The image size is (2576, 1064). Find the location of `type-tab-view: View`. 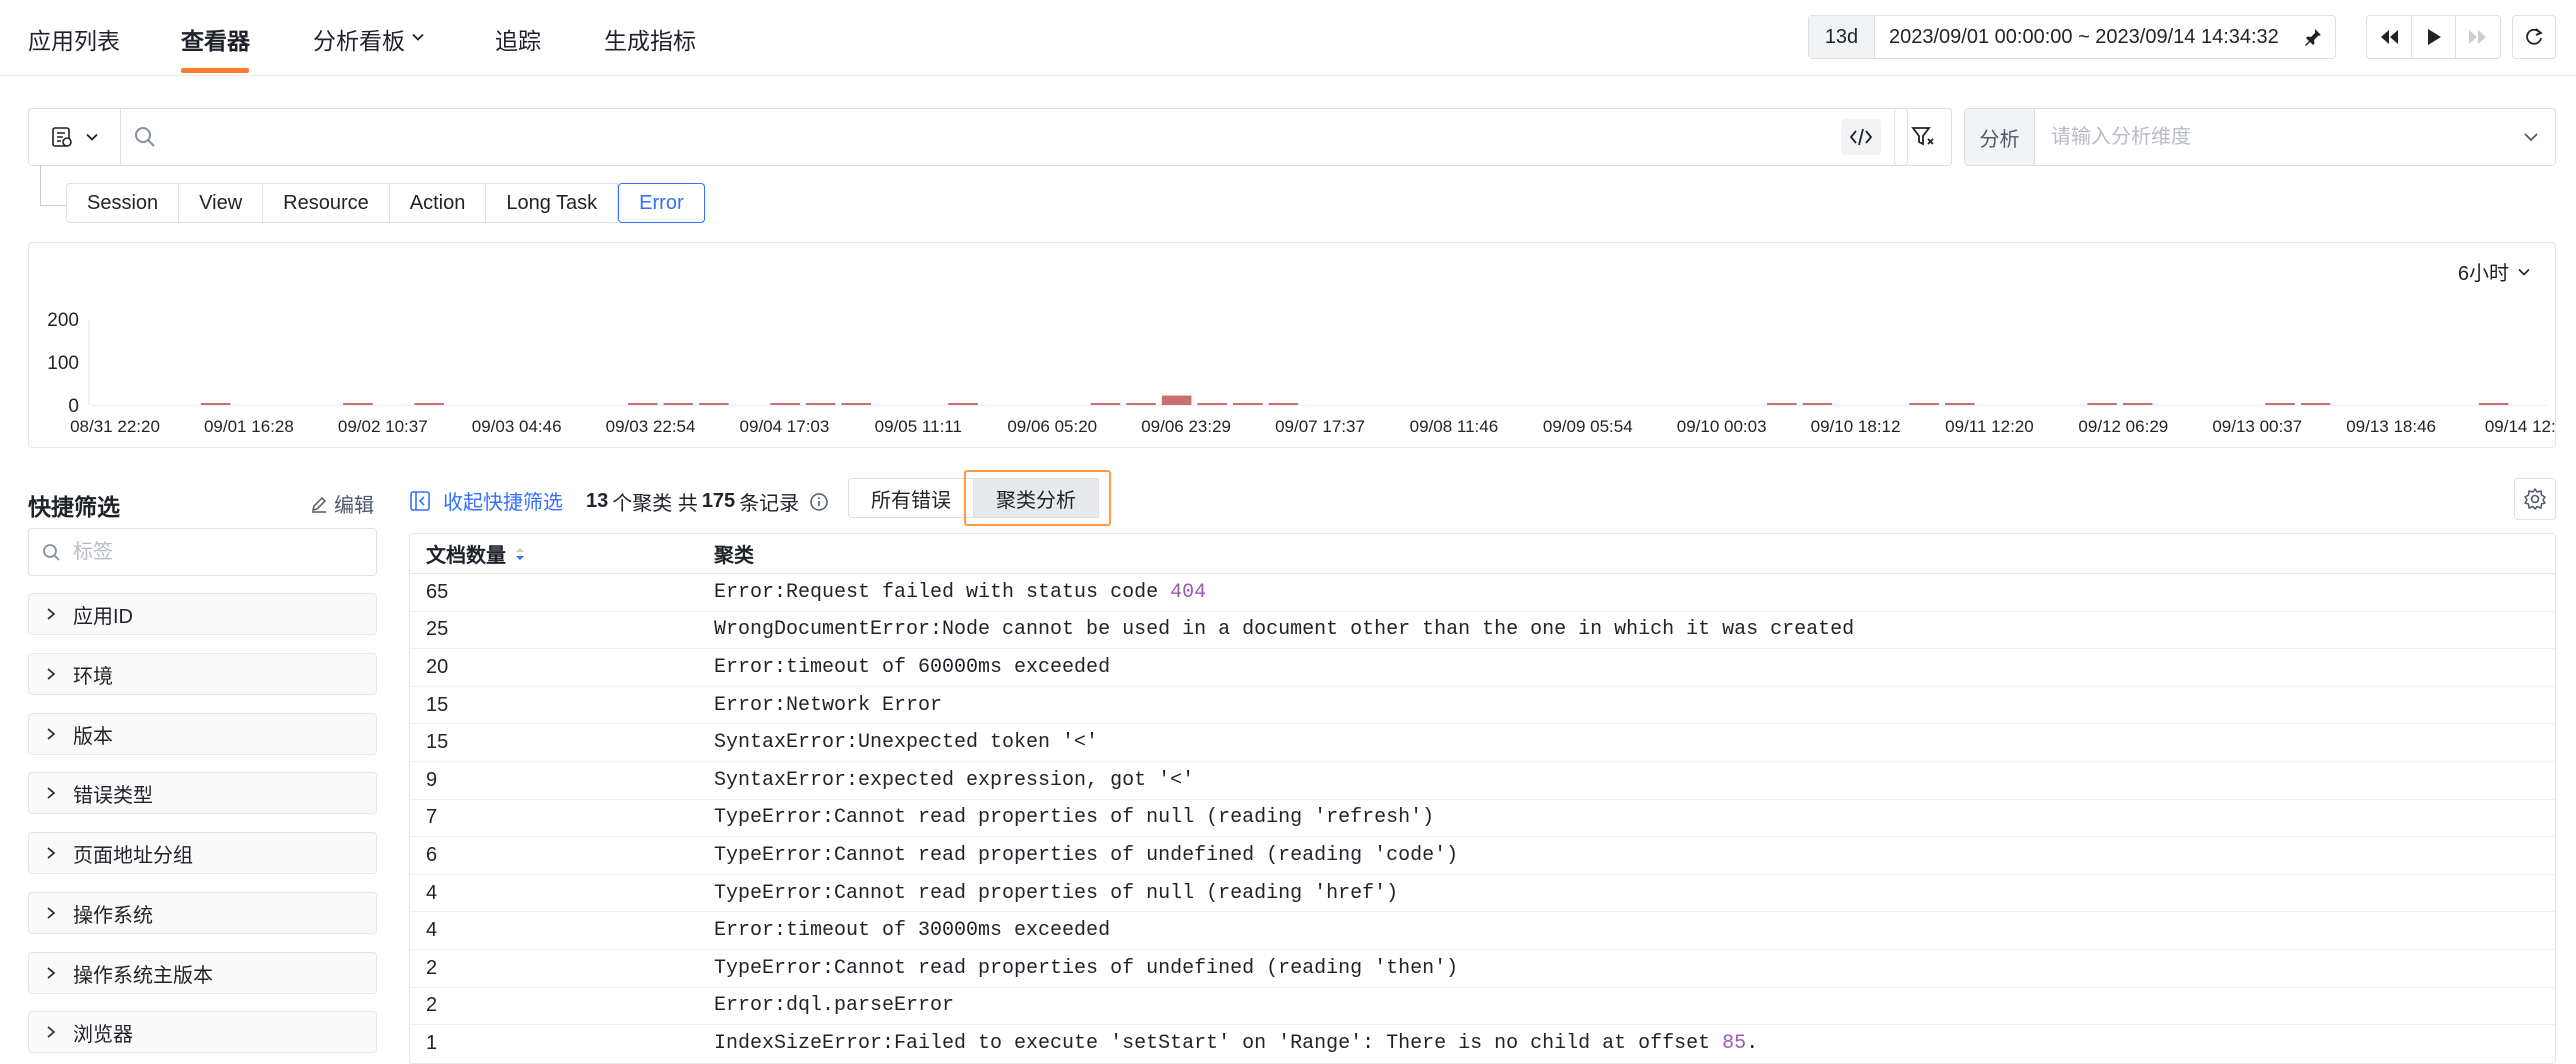

type-tab-view: View is located at coordinates (221, 203).